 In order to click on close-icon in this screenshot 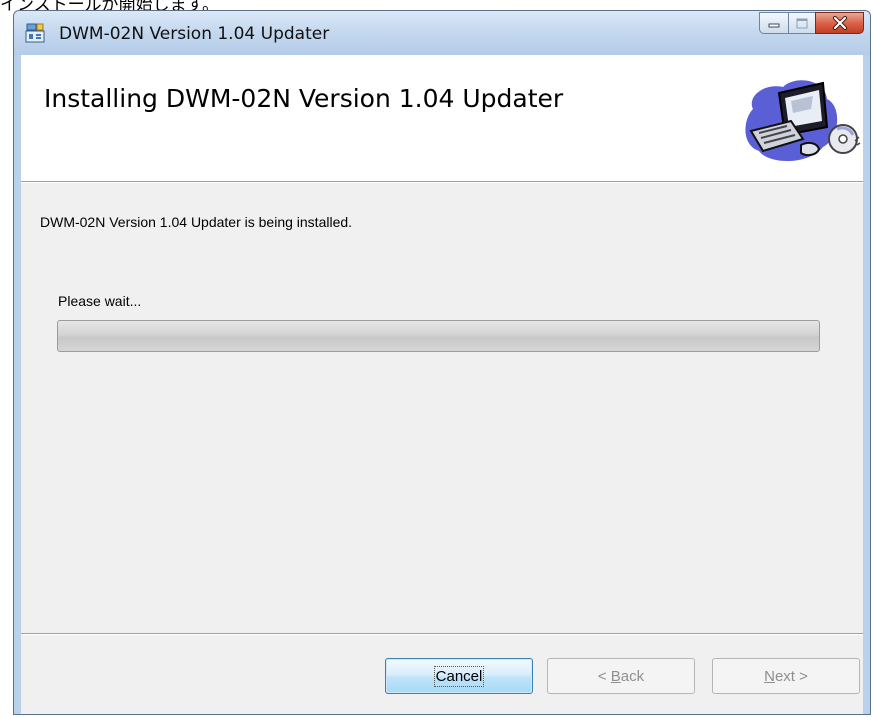, I will do `click(839, 23)`.